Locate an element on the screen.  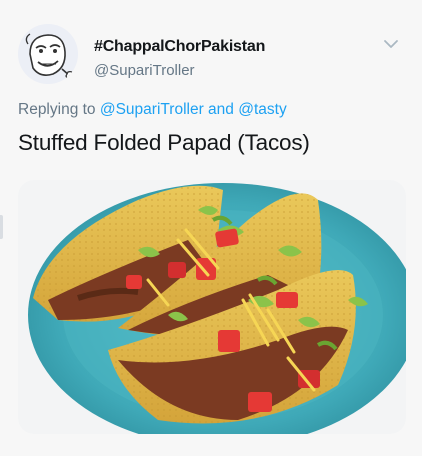
reply-prefix: Replying to is located at coordinates (59, 109).